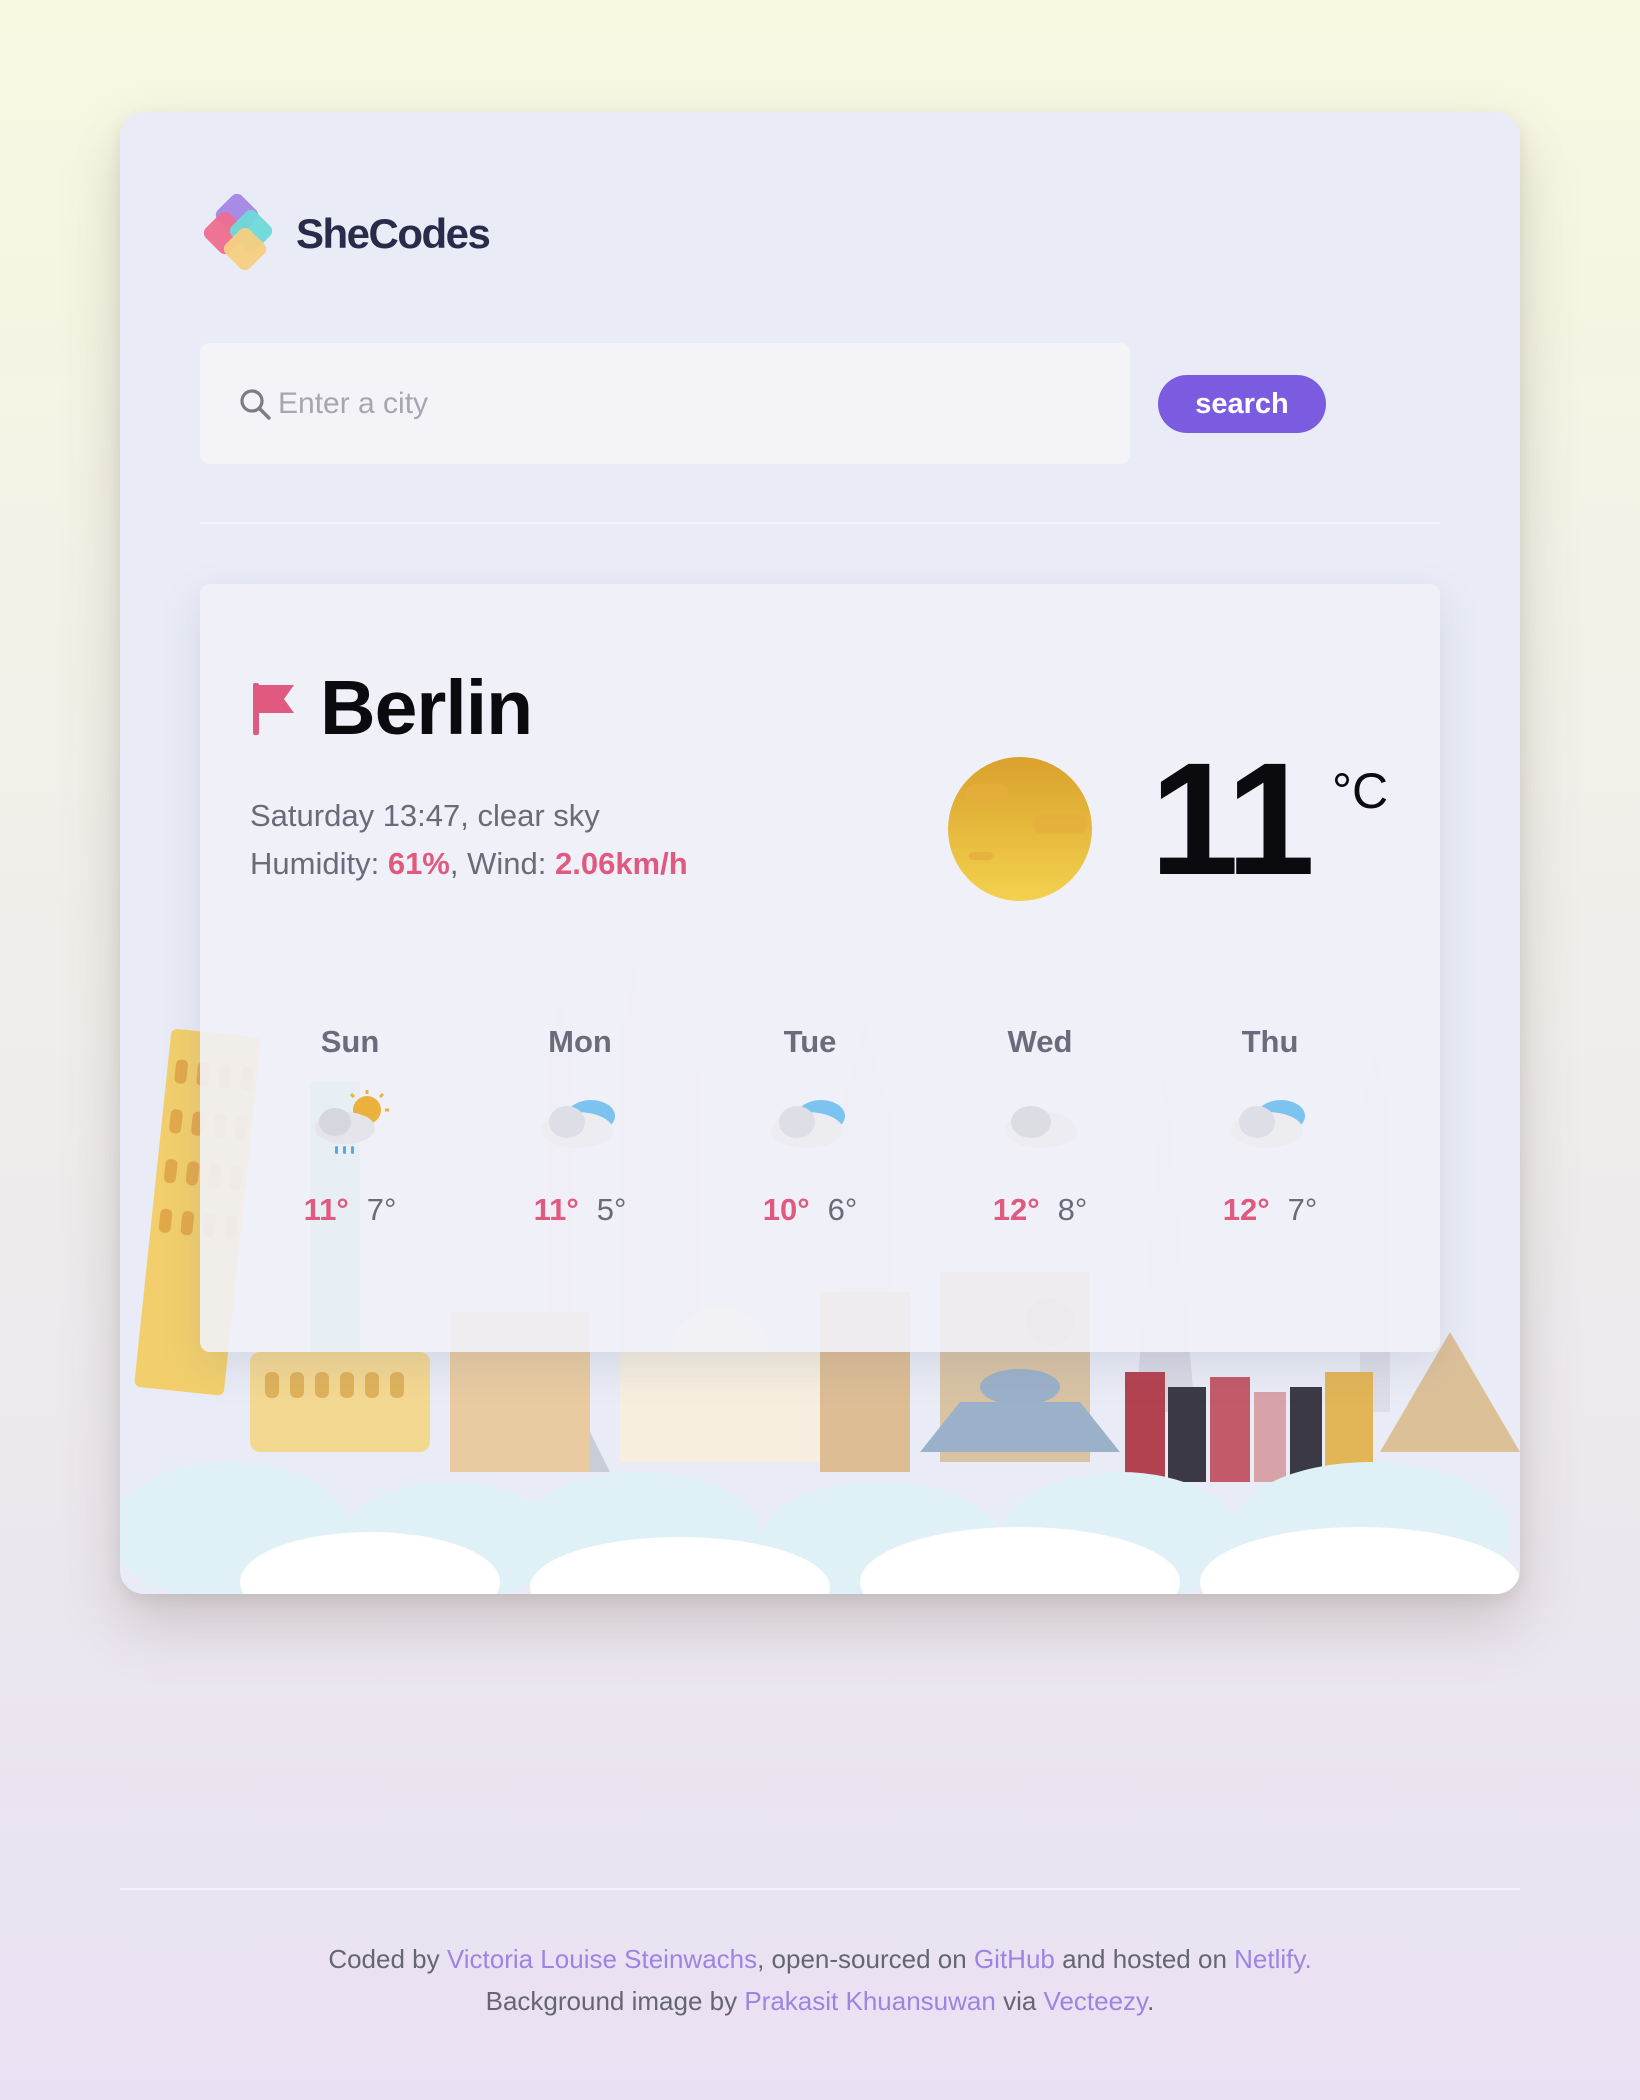 The width and height of the screenshot is (1640, 2100). What do you see at coordinates (580, 1041) in the screenshot?
I see `forecast-day-name: Mon` at bounding box center [580, 1041].